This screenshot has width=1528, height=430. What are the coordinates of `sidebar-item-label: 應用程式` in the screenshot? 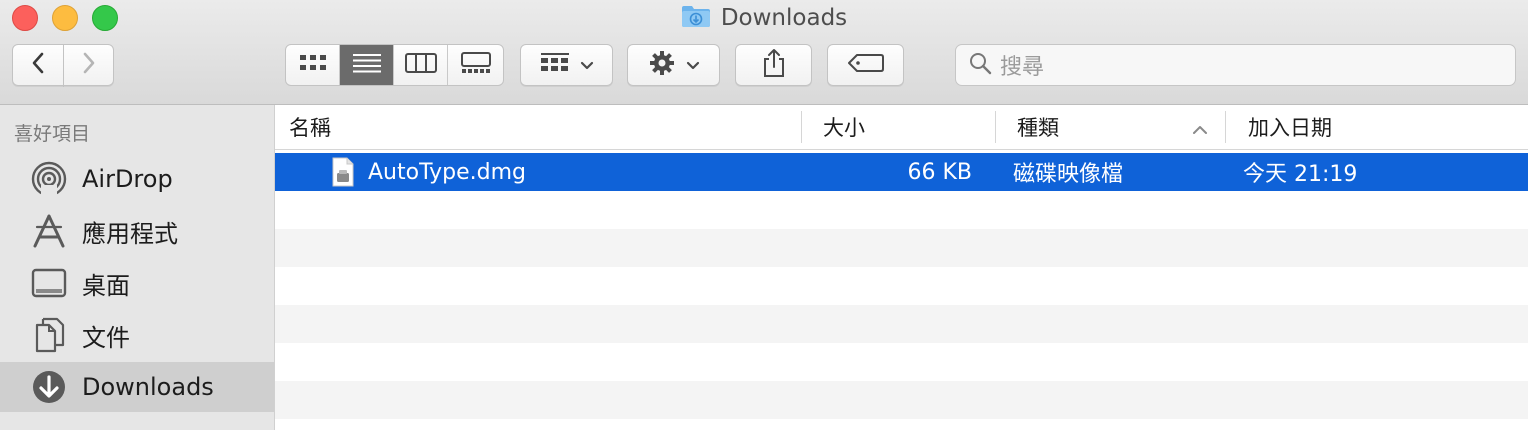 It's located at (130, 233).